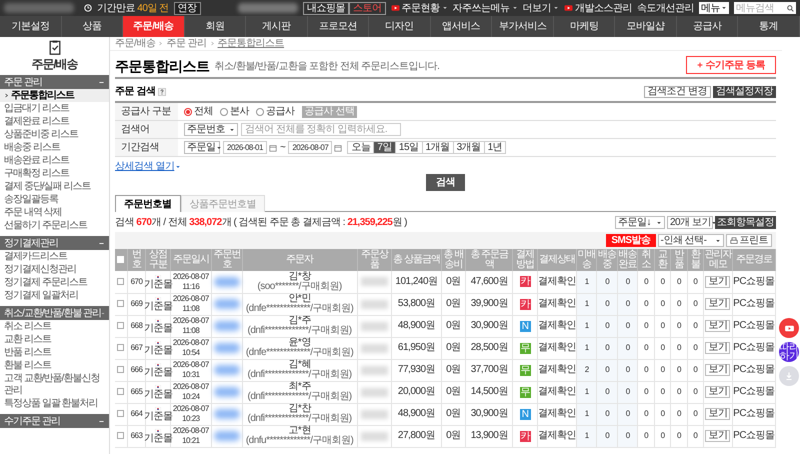 Image resolution: width=800 pixels, height=454 pixels. What do you see at coordinates (54, 147) in the screenshot?
I see `sidebar-item: 배송중 리스트` at bounding box center [54, 147].